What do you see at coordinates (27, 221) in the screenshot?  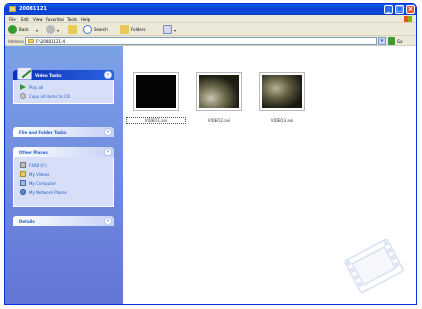 I see `details-title: Details` at bounding box center [27, 221].